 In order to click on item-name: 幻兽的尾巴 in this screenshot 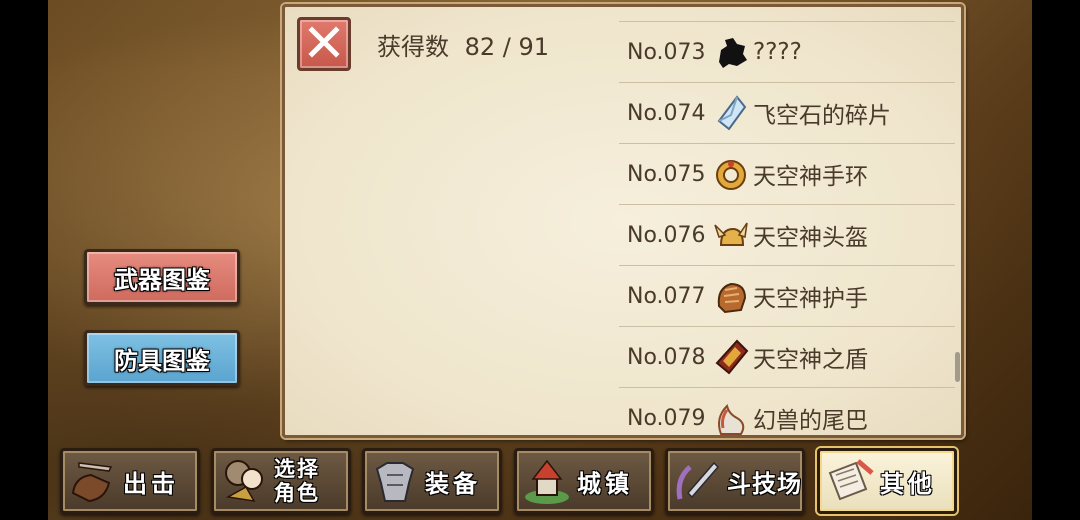, I will do `click(810, 421)`.